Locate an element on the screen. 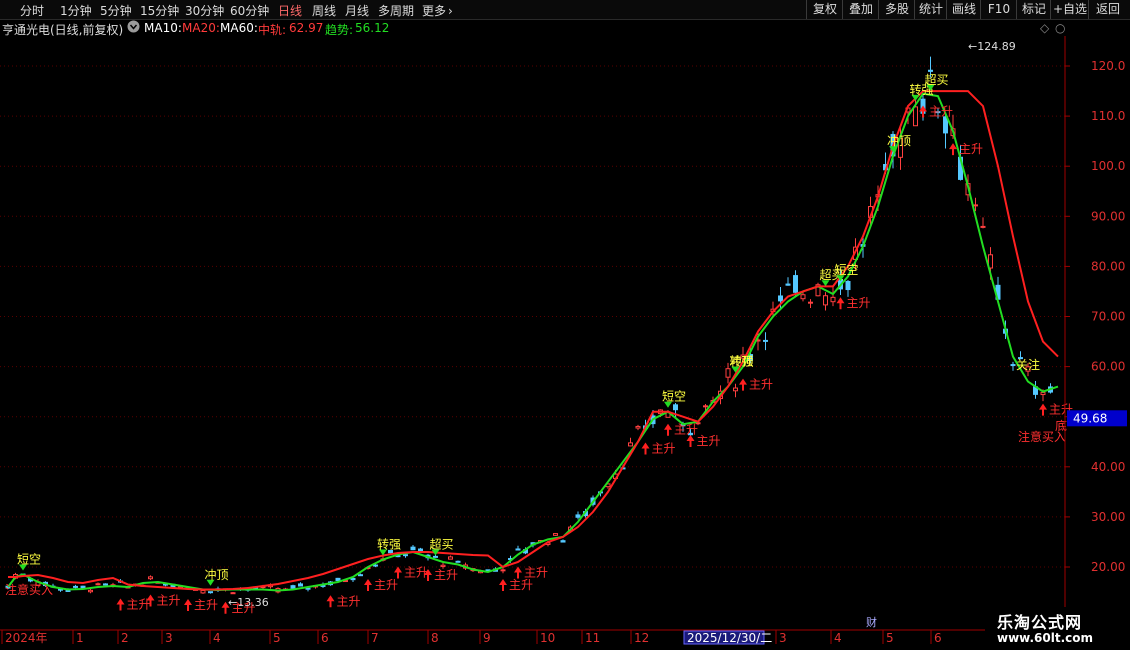 Image resolution: width=1130 pixels, height=650 pixels. statistics-button: 统计 is located at coordinates (930, 9).